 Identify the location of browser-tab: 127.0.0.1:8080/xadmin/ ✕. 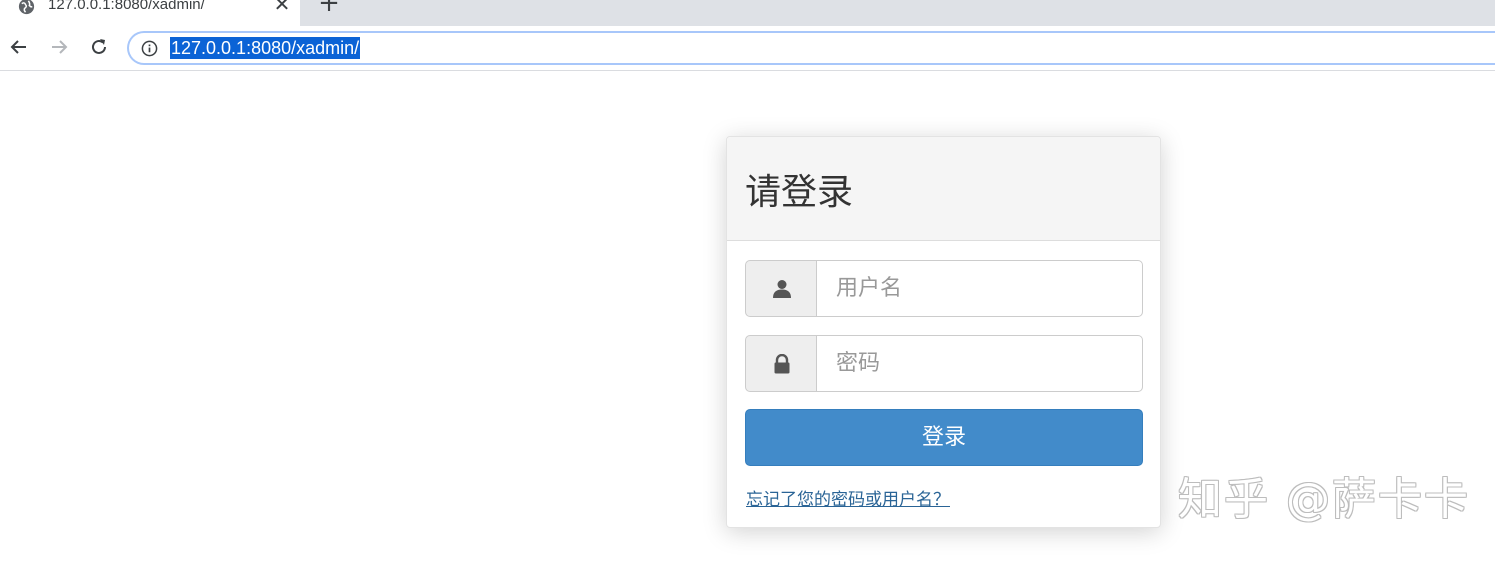
(150, 13).